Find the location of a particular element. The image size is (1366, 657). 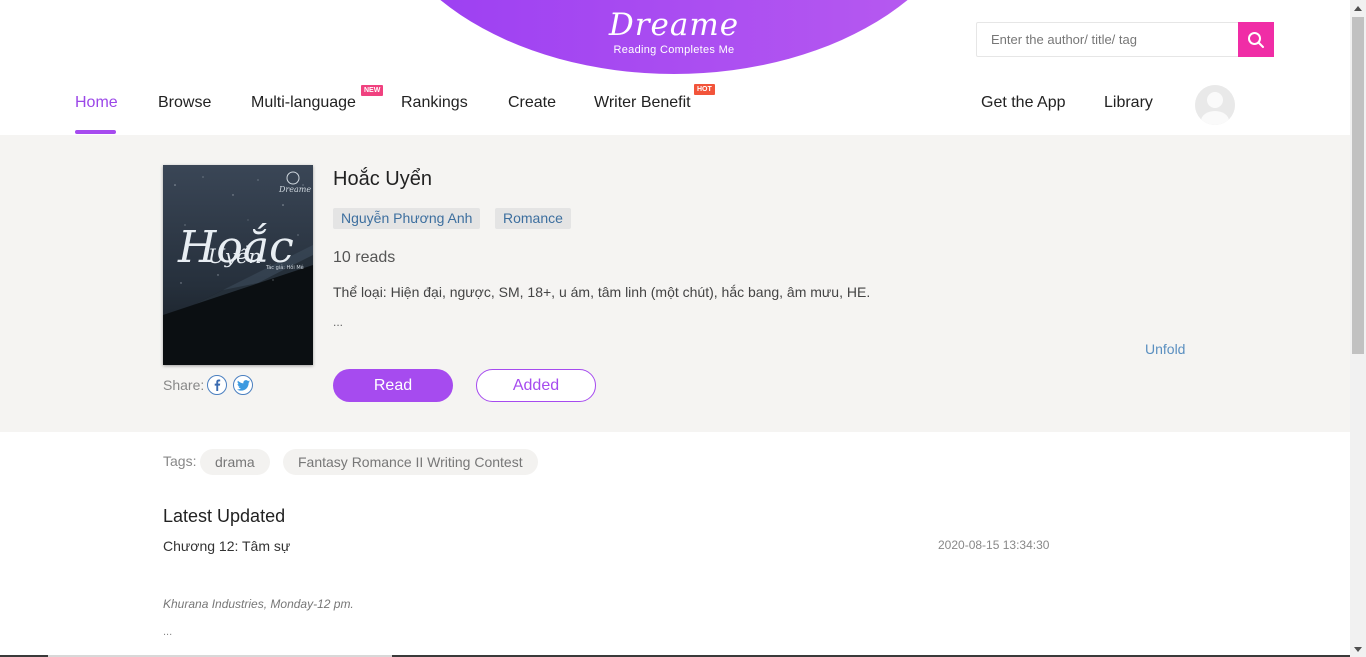

latest-chapter-link: Chương 12: Tâm sự is located at coordinates (226, 546).